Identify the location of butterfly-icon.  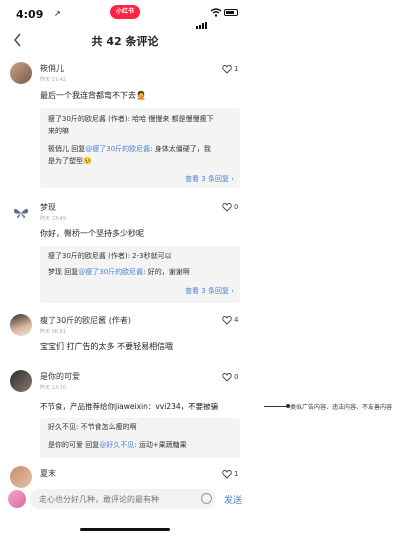
(21, 213).